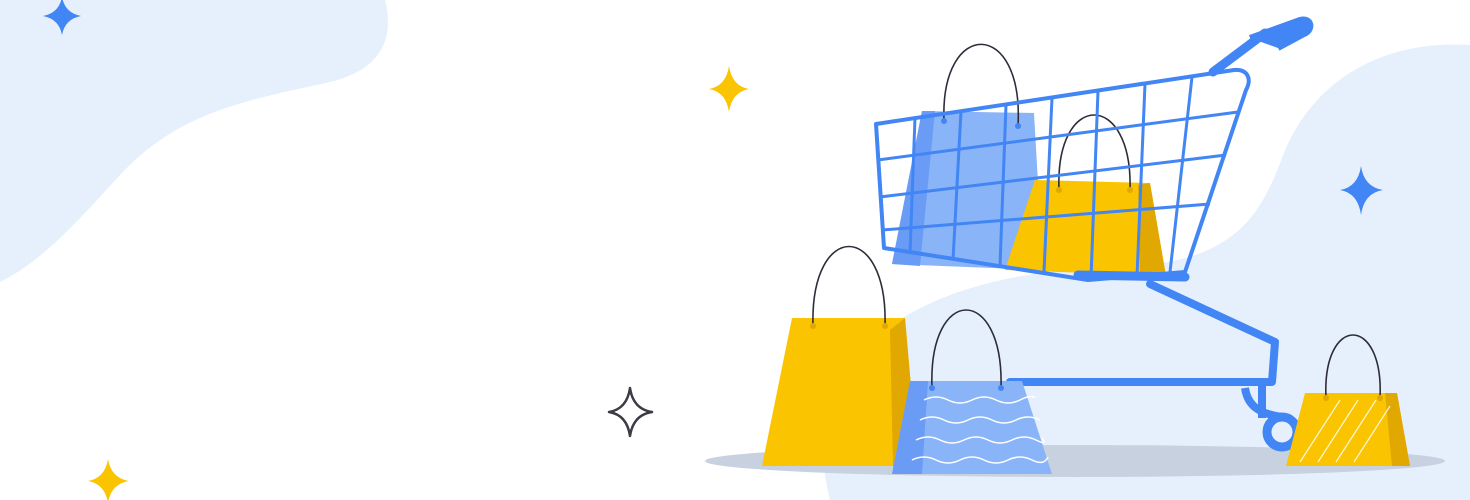 The image size is (1470, 500). Describe the element at coordinates (840, 355) in the screenshot. I see `shopping-bag-icon` at that location.